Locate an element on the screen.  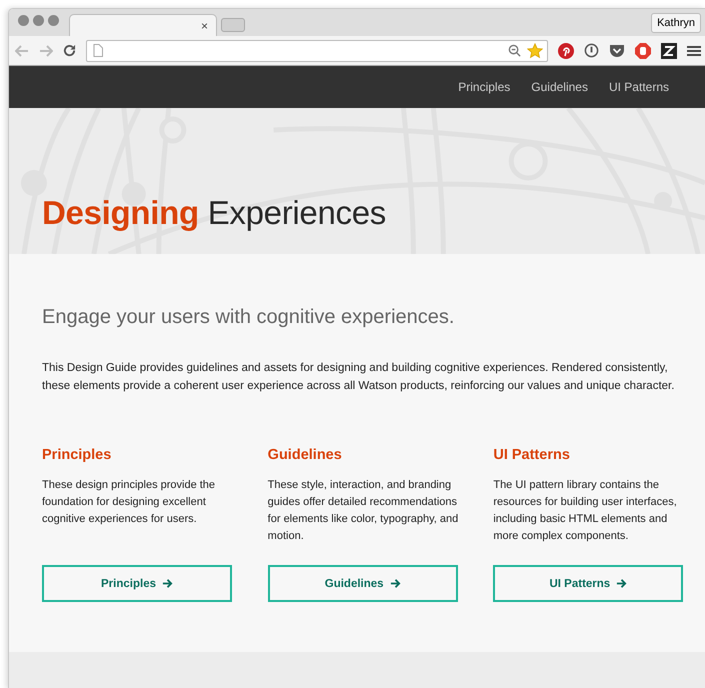
window-minimize-dot is located at coordinates (38, 20).